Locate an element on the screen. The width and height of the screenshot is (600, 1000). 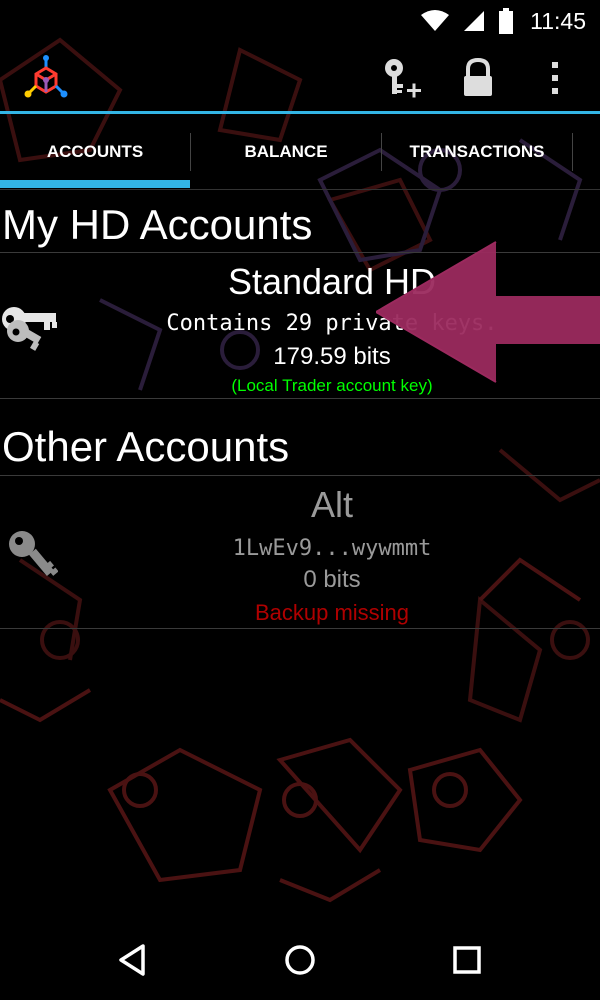
back-icon is located at coordinates (133, 960).